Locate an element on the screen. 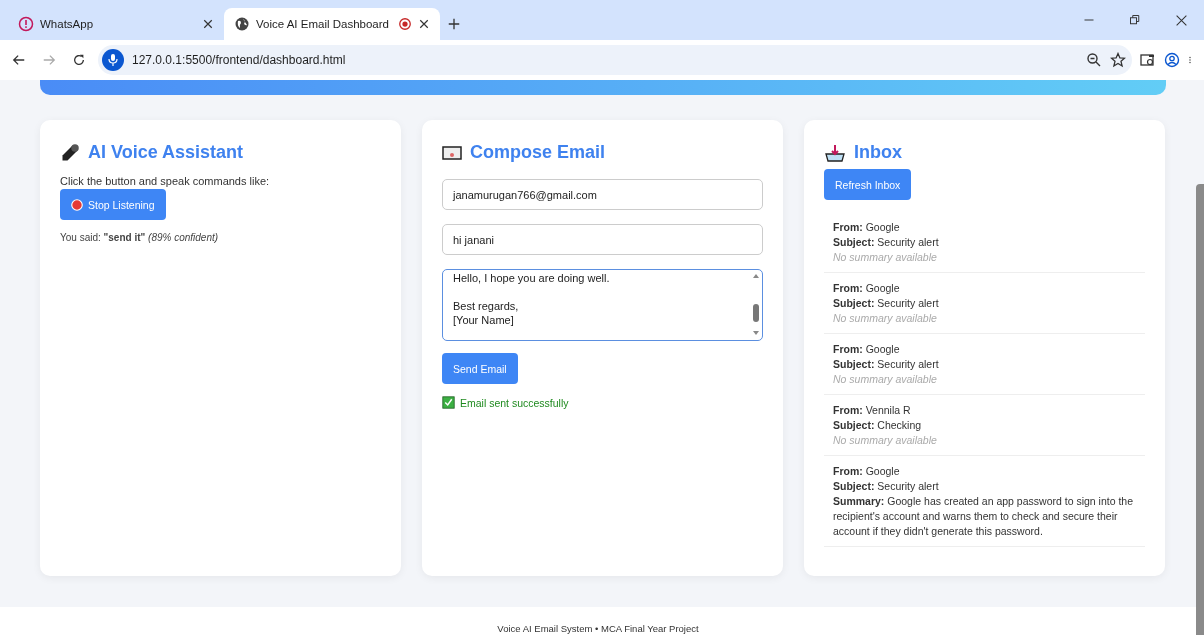 The image size is (1204, 635). globe-icon is located at coordinates (242, 24).